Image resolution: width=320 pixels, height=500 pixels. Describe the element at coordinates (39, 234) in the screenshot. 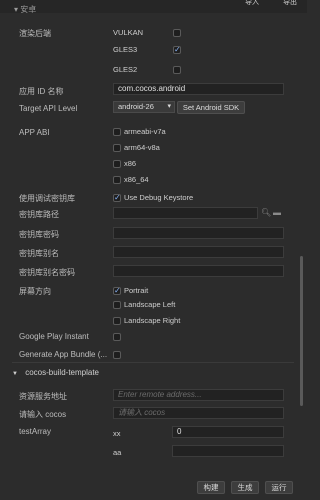

I see `keystore-password-label: 密钥库密码` at that location.